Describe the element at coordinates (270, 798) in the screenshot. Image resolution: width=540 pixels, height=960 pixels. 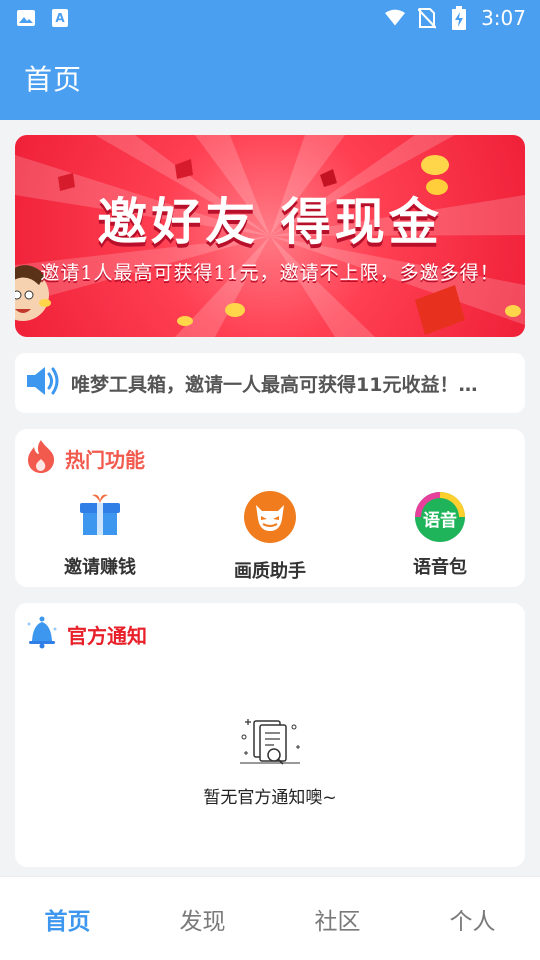
I see `empty-state-text: 暂无官方通知噢~` at that location.